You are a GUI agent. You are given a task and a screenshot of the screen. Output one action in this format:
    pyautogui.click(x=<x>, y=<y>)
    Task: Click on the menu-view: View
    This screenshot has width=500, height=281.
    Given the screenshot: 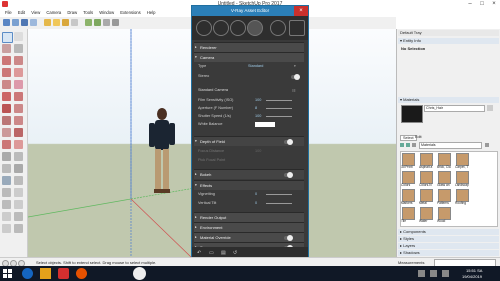 What is the action you would take?
    pyautogui.click(x=35, y=12)
    